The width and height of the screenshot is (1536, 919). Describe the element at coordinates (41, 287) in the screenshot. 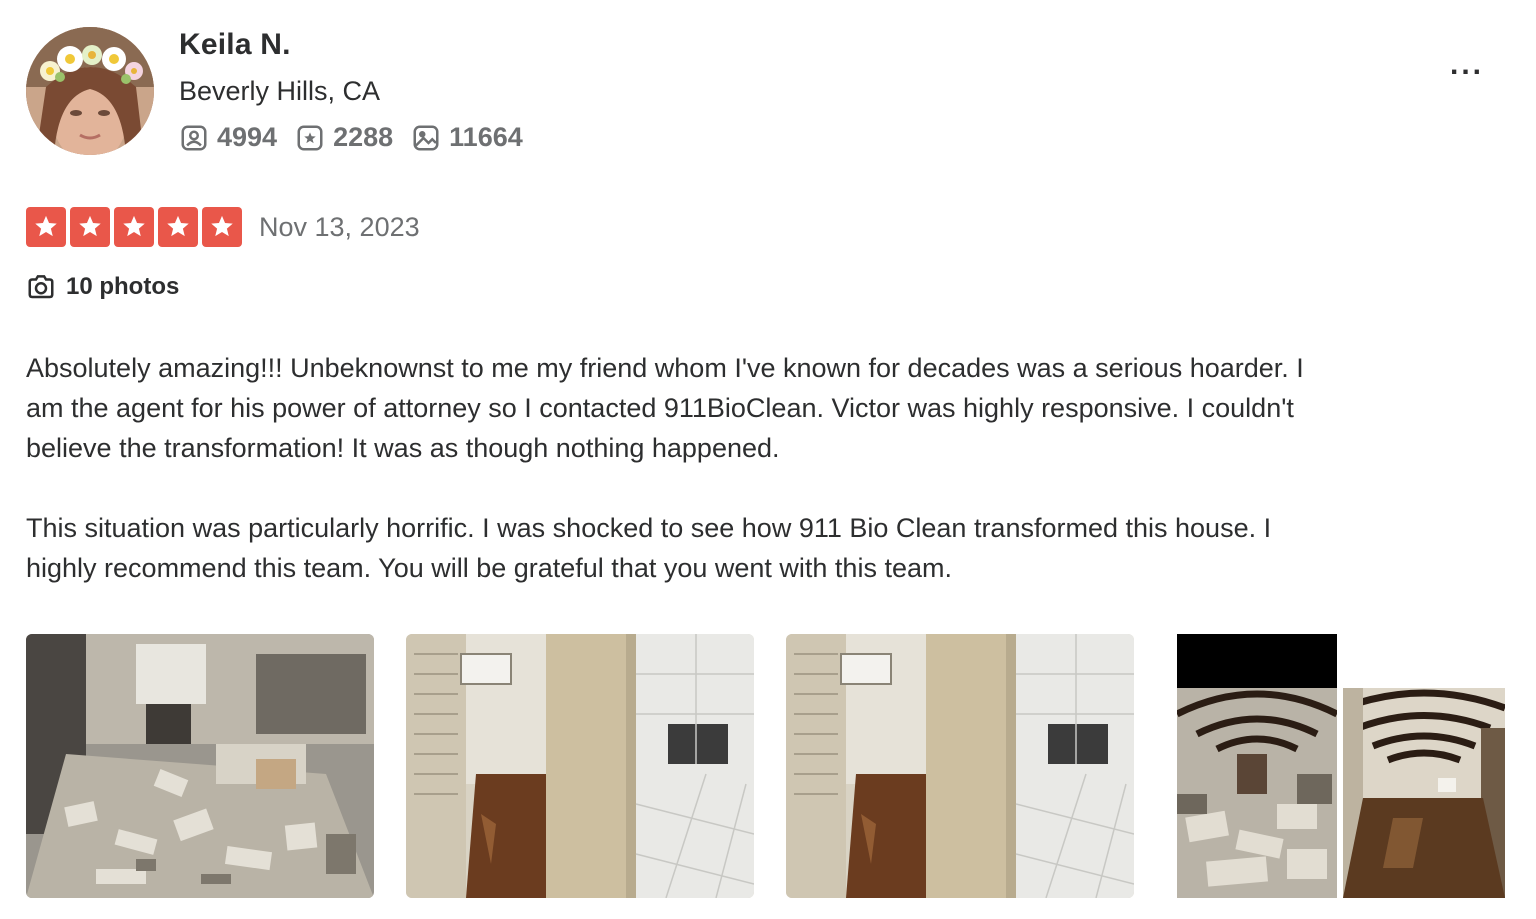

I see `camera-icon` at that location.